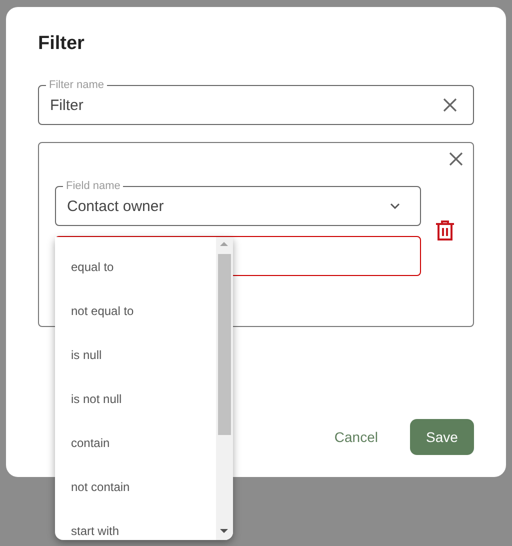 Image resolution: width=512 pixels, height=546 pixels. What do you see at coordinates (445, 230) in the screenshot?
I see `trash-icon` at bounding box center [445, 230].